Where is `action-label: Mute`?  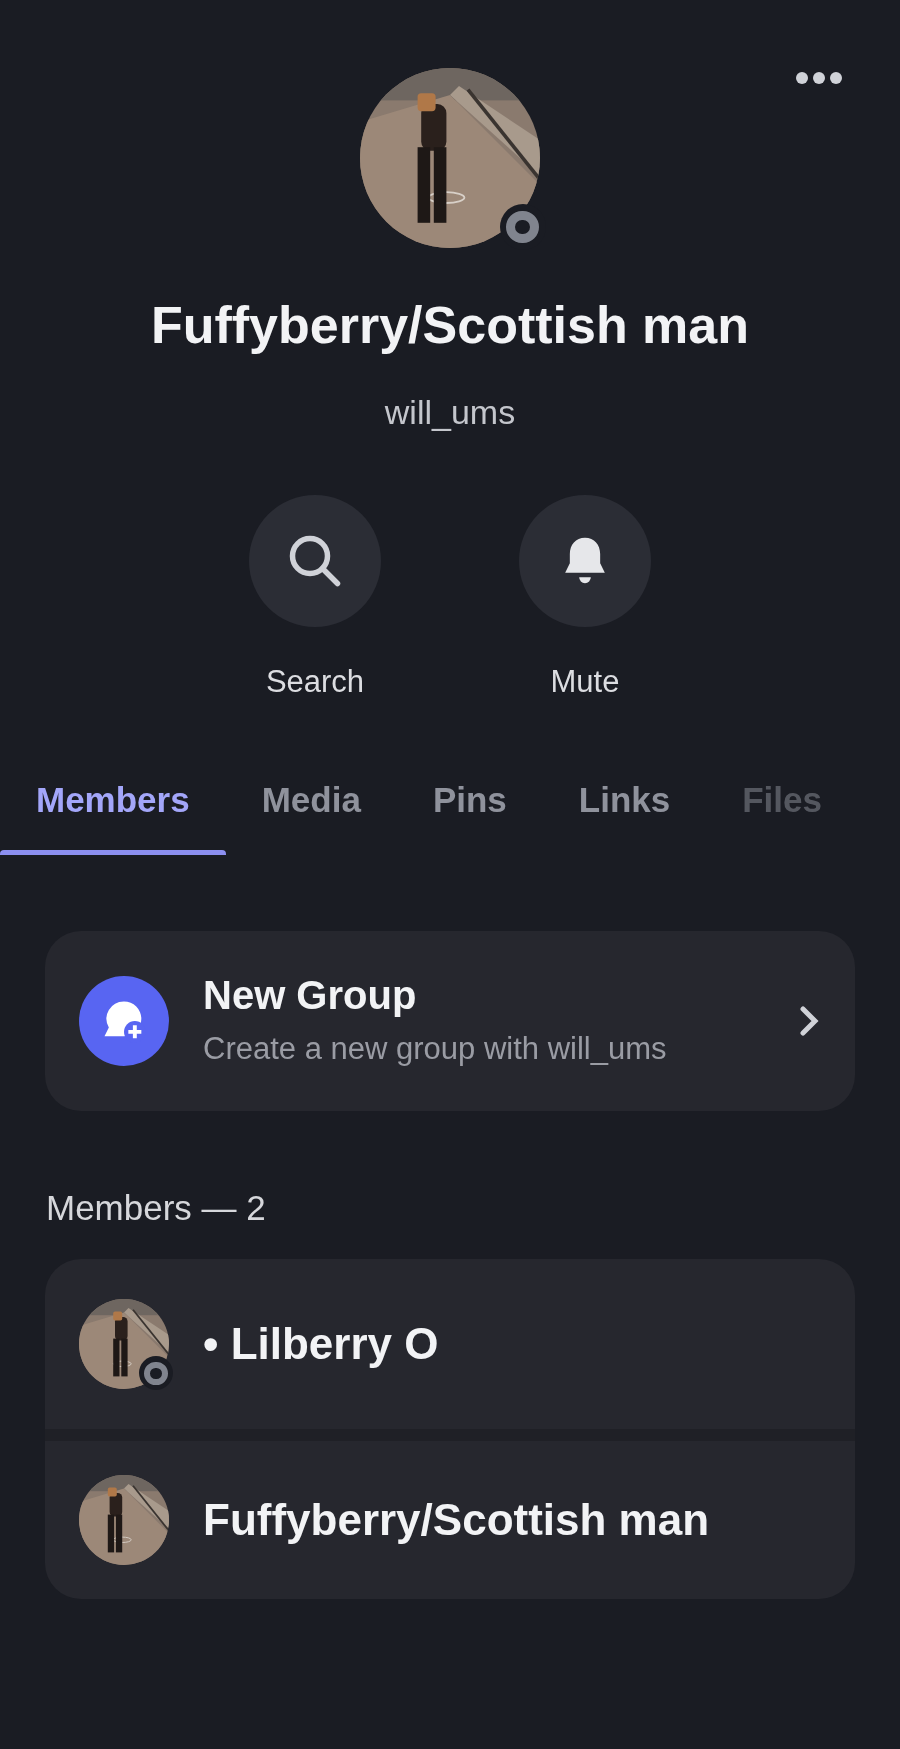
action-label: Mute is located at coordinates (585, 682).